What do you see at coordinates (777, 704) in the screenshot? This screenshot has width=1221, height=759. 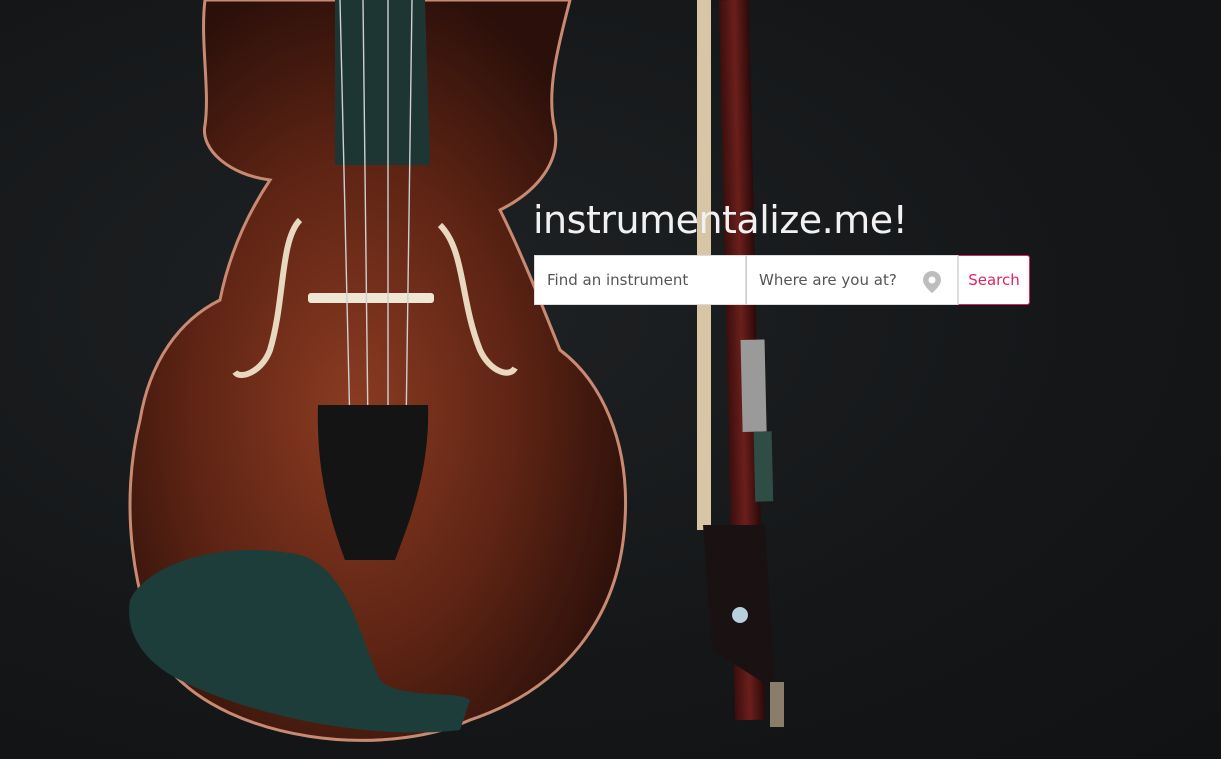 I see `bow-screw` at bounding box center [777, 704].